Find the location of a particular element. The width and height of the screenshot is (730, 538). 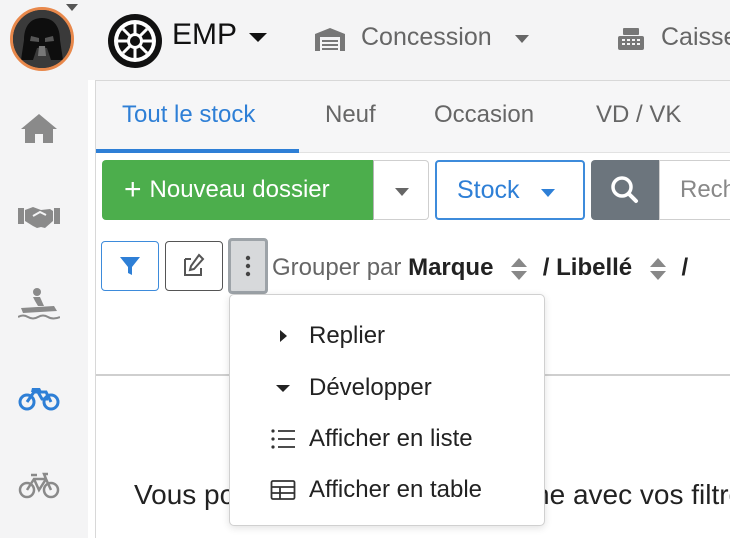

plus-icon: + is located at coordinates (133, 189).